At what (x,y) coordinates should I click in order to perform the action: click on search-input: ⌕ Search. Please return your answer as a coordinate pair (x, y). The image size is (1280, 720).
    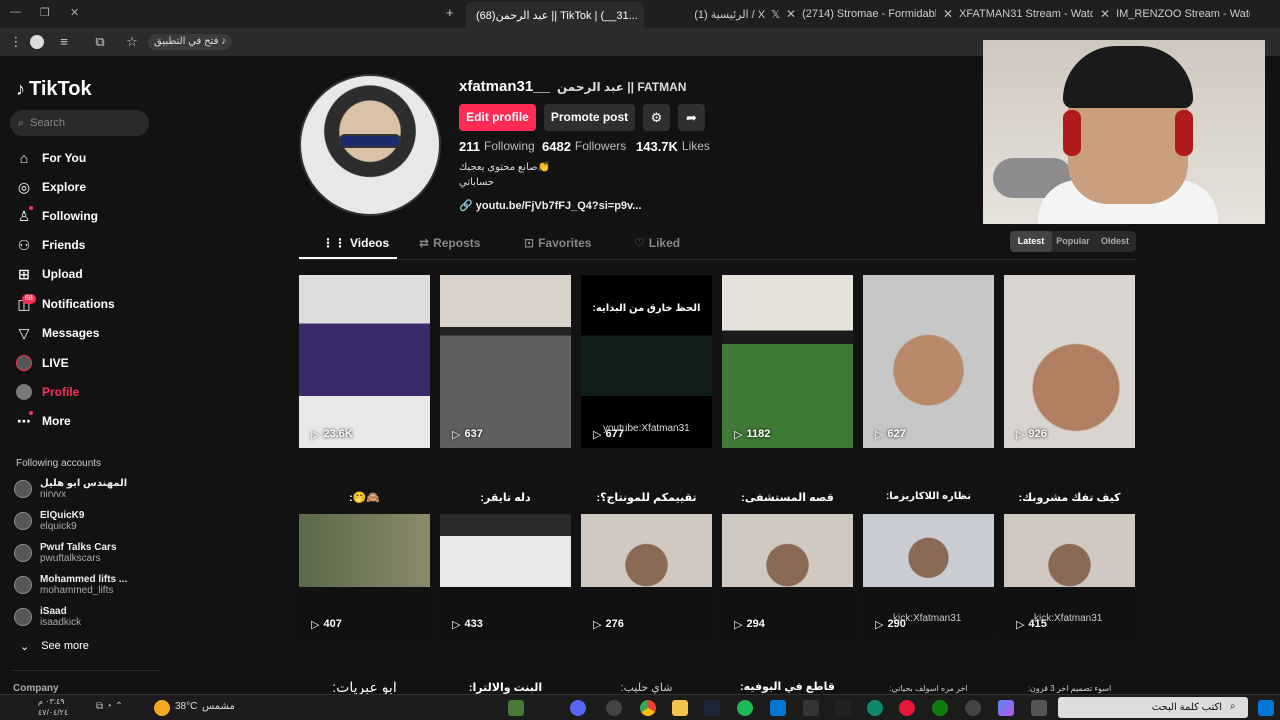
    Looking at the image, I should click on (79, 123).